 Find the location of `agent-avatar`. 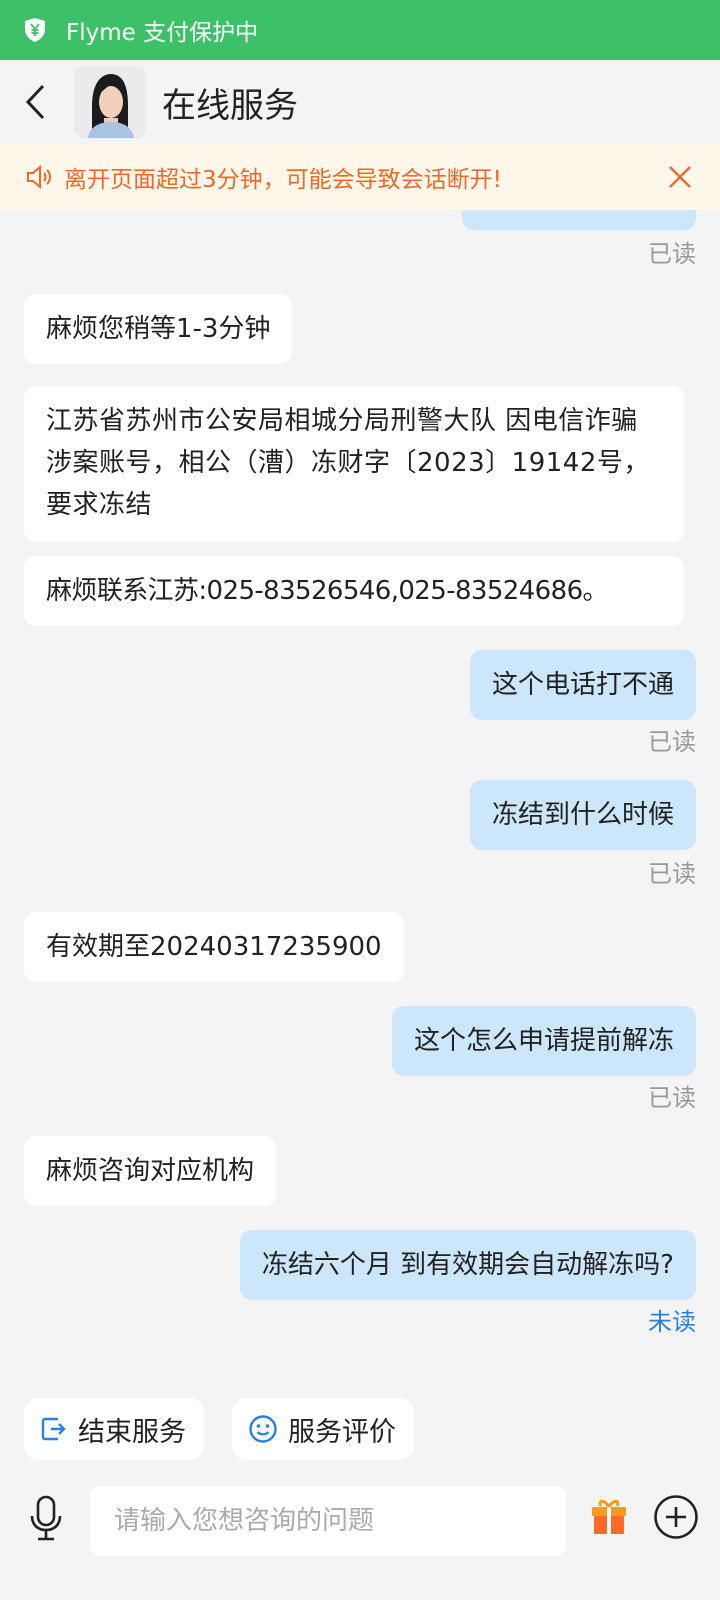

agent-avatar is located at coordinates (110, 102).